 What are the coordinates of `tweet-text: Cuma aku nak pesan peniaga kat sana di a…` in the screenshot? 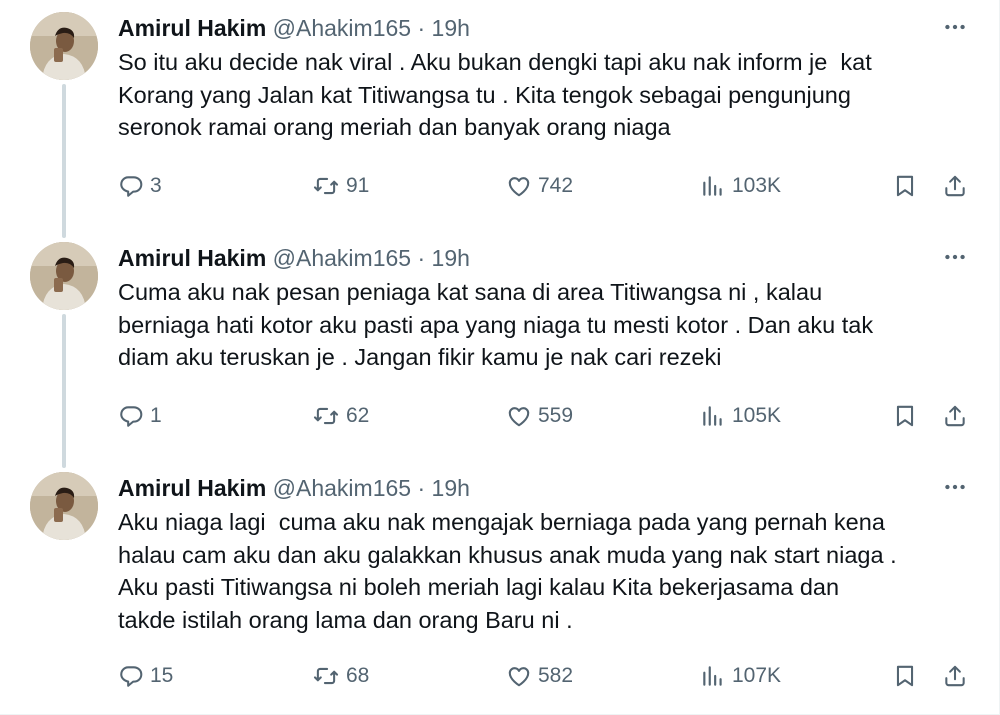 It's located at (496, 324).